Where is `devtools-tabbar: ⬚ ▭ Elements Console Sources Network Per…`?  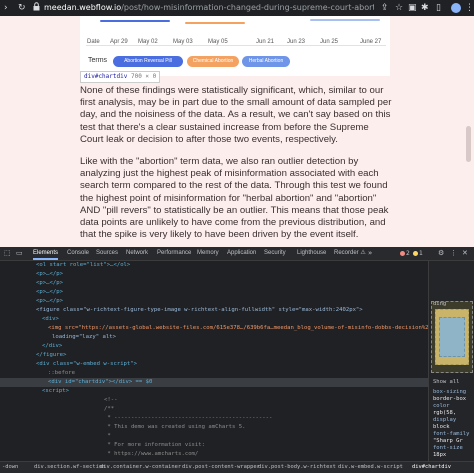
devtools-tabbar: ⬚ ▭ Elements Console Sources Network Per… is located at coordinates (237, 254).